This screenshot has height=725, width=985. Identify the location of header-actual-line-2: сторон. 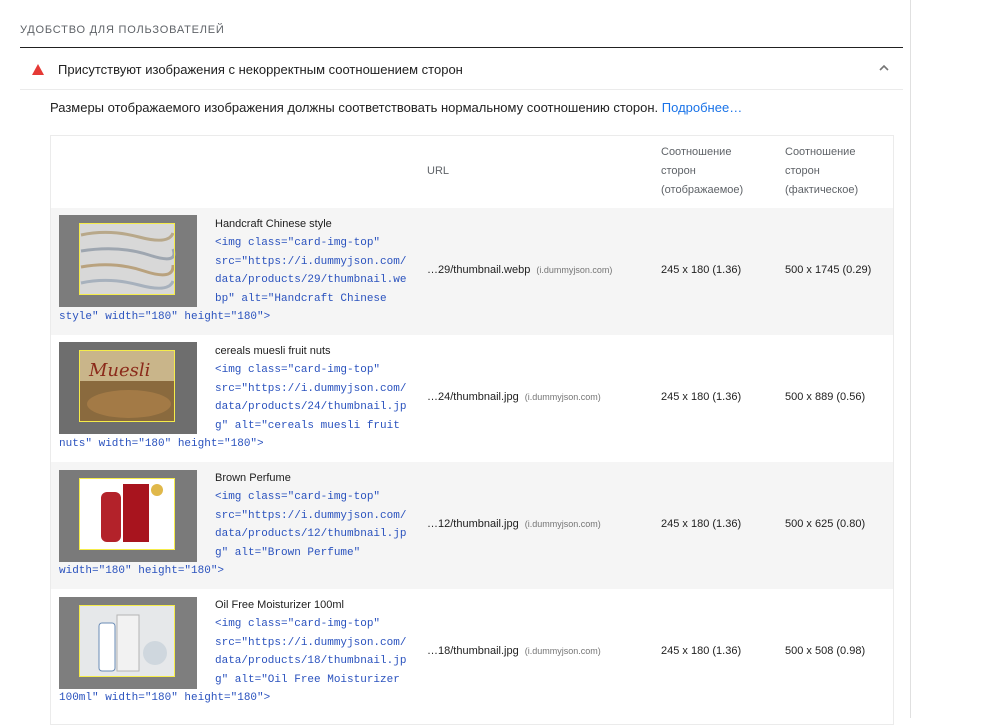
(802, 171).